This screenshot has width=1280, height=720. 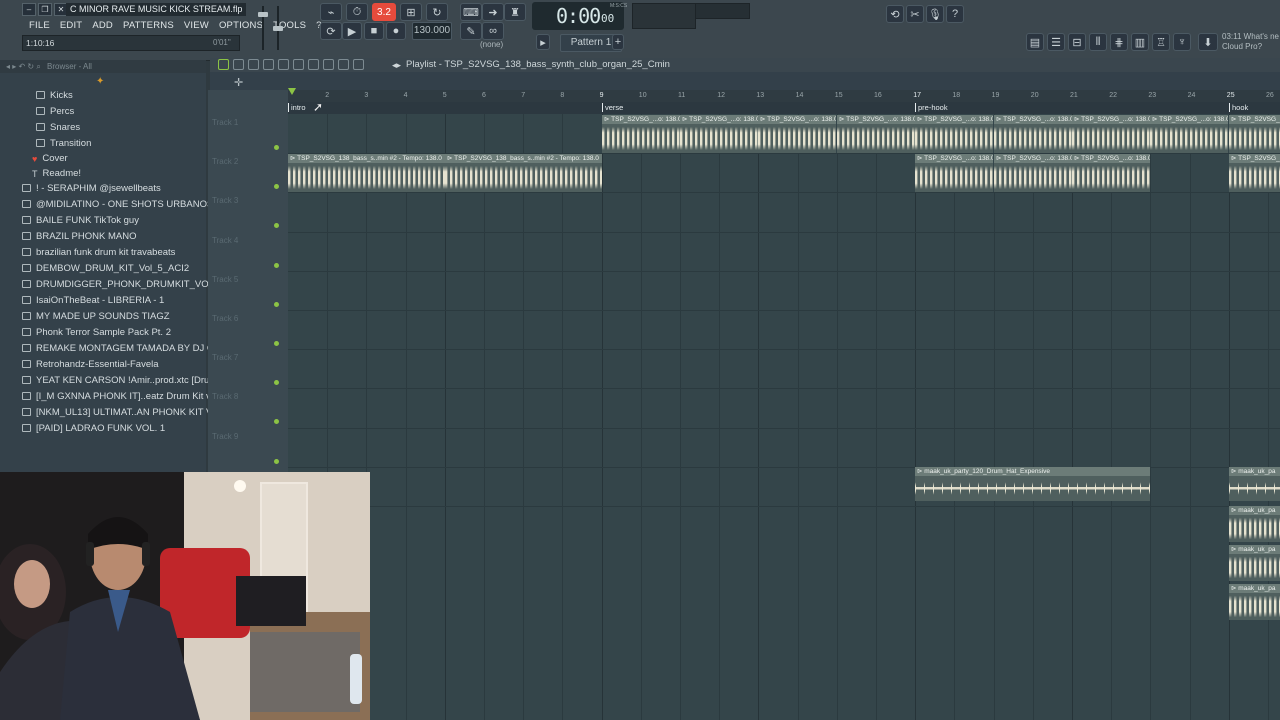 What do you see at coordinates (432, 31) in the screenshot?
I see `tempo-display: 130.000` at bounding box center [432, 31].